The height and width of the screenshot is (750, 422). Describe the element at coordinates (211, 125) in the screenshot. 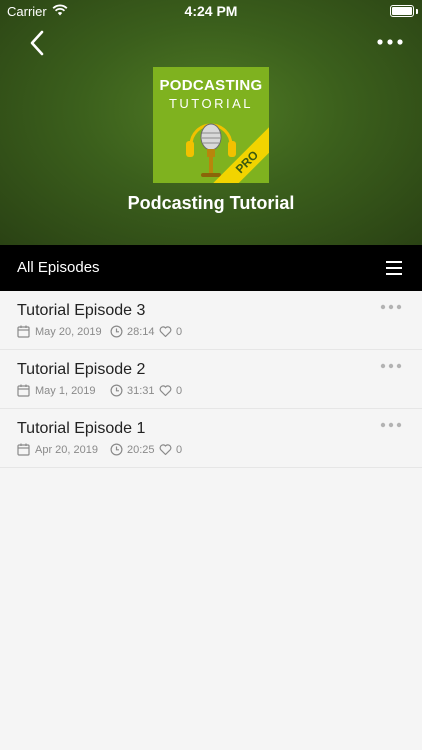

I see `podcast-artwork: PODCASTING TUTORIAL PRO` at that location.